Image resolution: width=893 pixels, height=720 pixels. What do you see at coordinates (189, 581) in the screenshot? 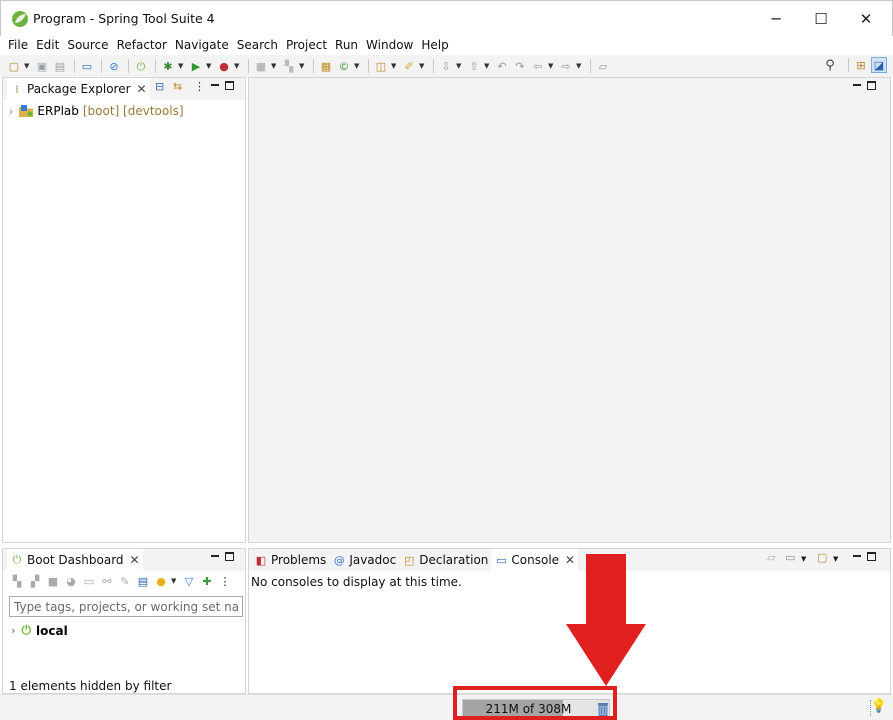
I see `filter-icon: ▽` at bounding box center [189, 581].